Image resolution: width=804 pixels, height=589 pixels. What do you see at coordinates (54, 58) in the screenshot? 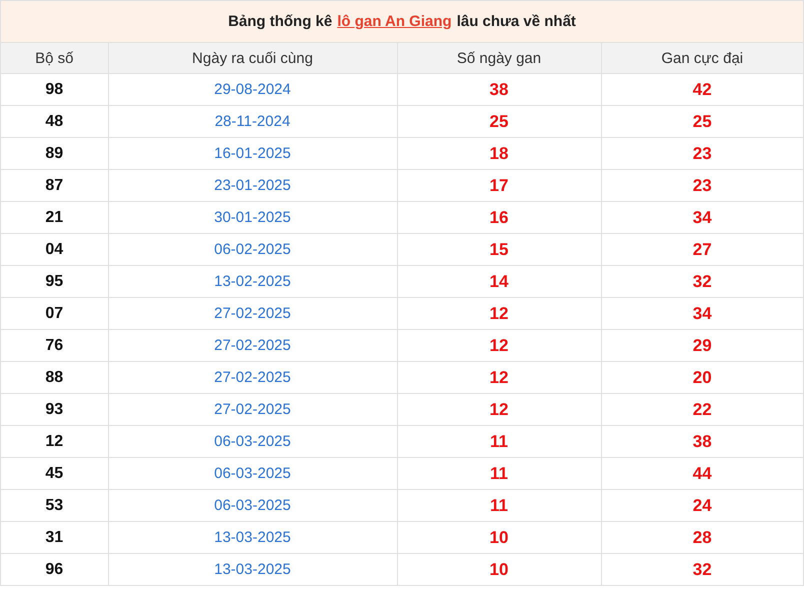
I see `column-header: Bộ số` at bounding box center [54, 58].